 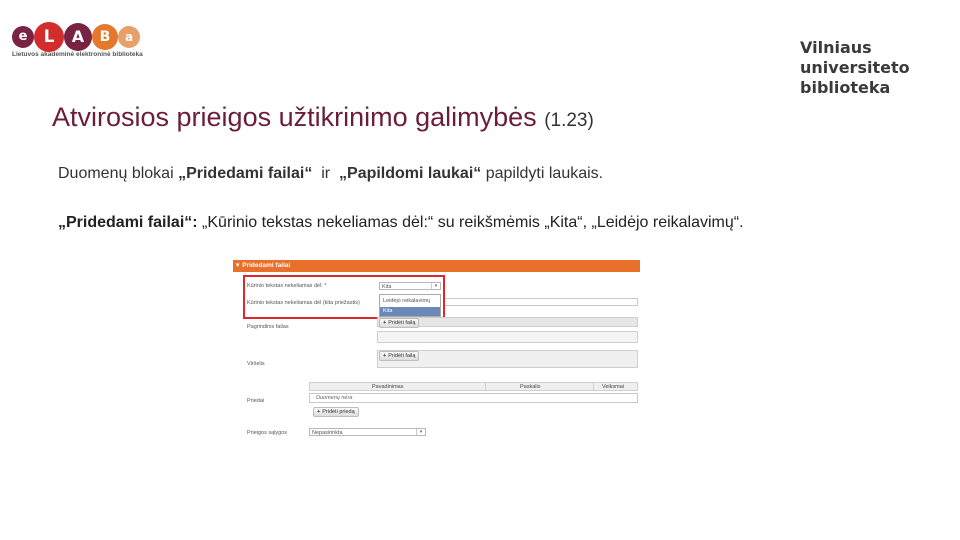 I want to click on logo-letter-B: B, so click(x=105, y=37).